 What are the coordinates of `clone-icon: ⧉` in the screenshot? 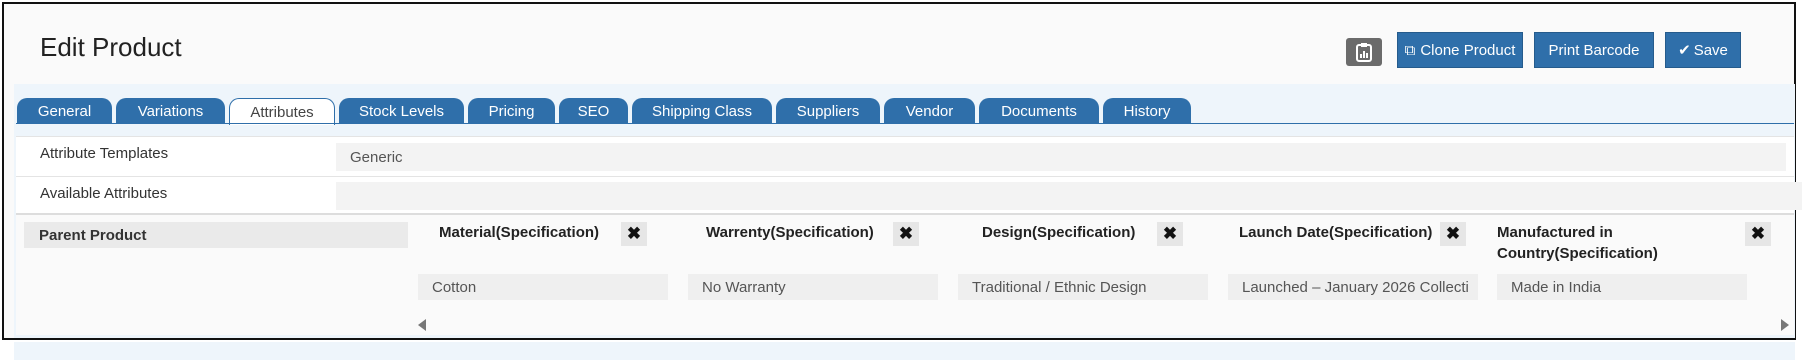 It's located at (1410, 50).